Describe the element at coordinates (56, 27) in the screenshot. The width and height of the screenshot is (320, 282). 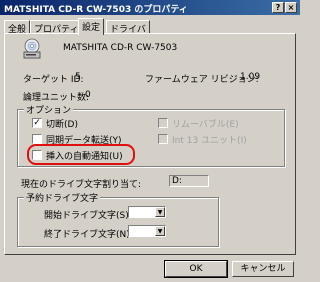
I see `tab-properties: プロパティ` at that location.